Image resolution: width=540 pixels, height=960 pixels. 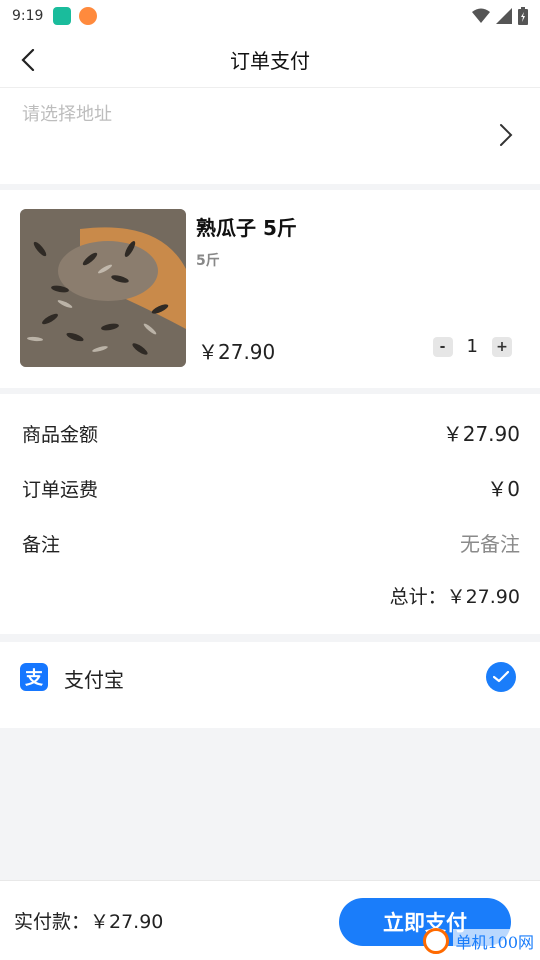 What do you see at coordinates (503, 489) in the screenshot?
I see `summary-value: ￥0` at bounding box center [503, 489].